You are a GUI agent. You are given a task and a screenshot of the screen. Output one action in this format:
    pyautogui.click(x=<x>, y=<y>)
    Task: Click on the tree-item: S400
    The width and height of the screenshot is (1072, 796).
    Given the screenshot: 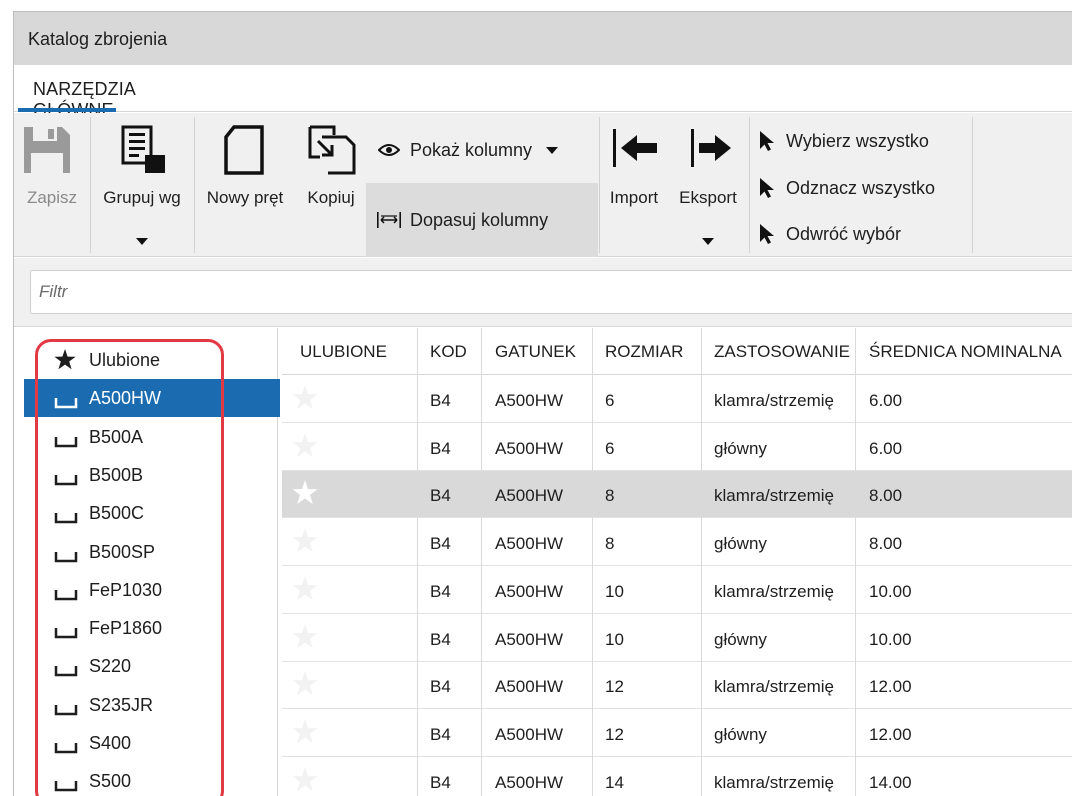 What is the action you would take?
    pyautogui.click(x=152, y=743)
    